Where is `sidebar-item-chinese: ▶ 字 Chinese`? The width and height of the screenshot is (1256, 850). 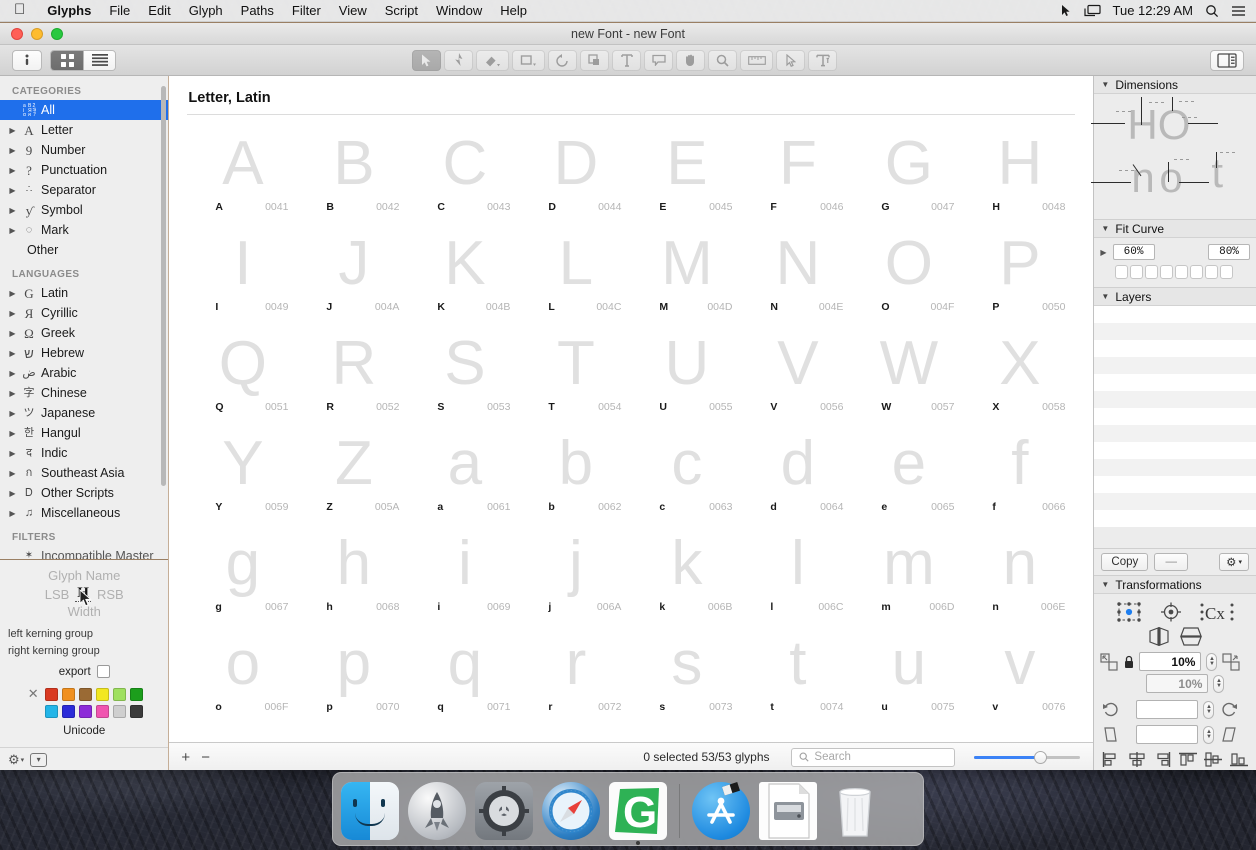
sidebar-item-chinese: ▶ 字 Chinese is located at coordinates (84, 393).